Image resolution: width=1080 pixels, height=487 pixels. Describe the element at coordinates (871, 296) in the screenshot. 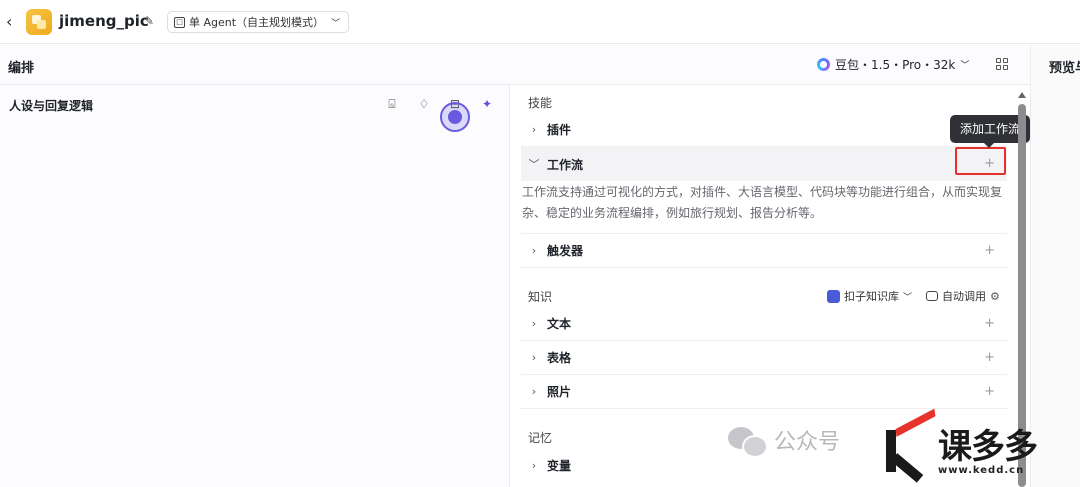

I see `knowledge-base-select: 扣子知识库` at that location.